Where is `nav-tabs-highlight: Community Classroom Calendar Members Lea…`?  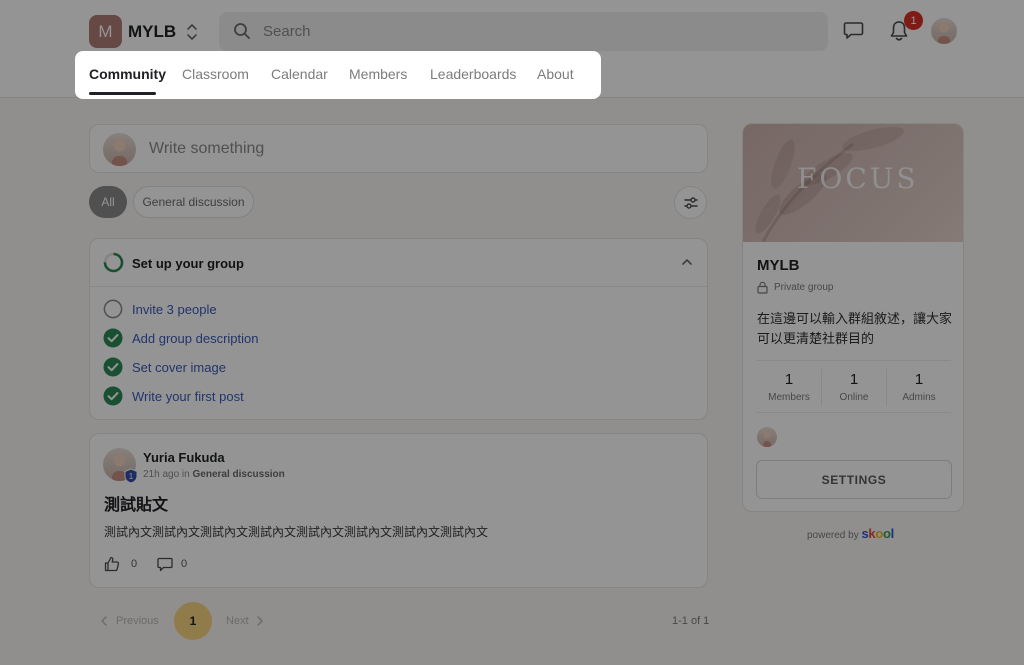 nav-tabs-highlight: Community Classroom Calendar Members Lea… is located at coordinates (338, 75).